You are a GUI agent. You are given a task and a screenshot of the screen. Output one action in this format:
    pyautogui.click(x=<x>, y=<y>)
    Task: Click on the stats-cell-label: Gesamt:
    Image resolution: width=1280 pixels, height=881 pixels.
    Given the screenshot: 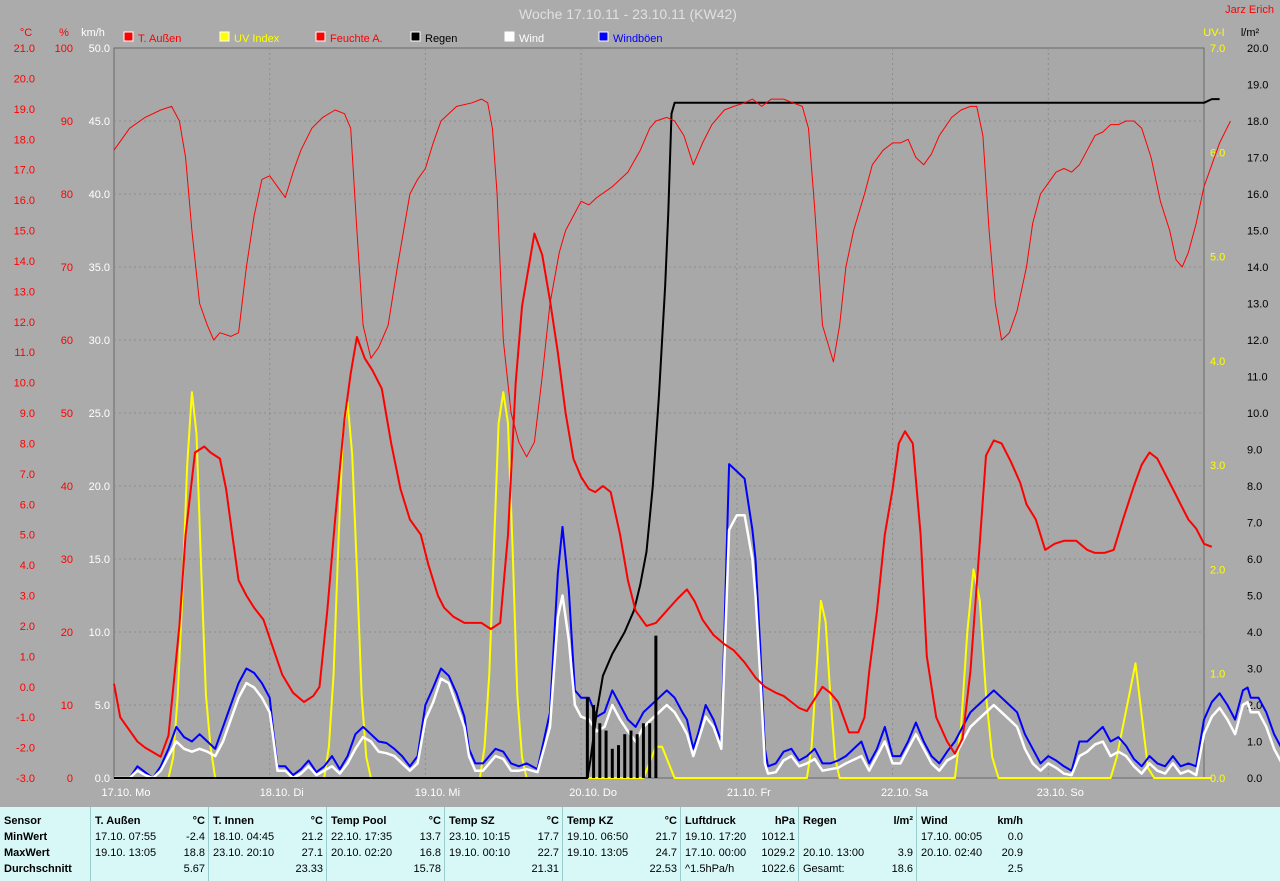 What is the action you would take?
    pyautogui.click(x=824, y=869)
    